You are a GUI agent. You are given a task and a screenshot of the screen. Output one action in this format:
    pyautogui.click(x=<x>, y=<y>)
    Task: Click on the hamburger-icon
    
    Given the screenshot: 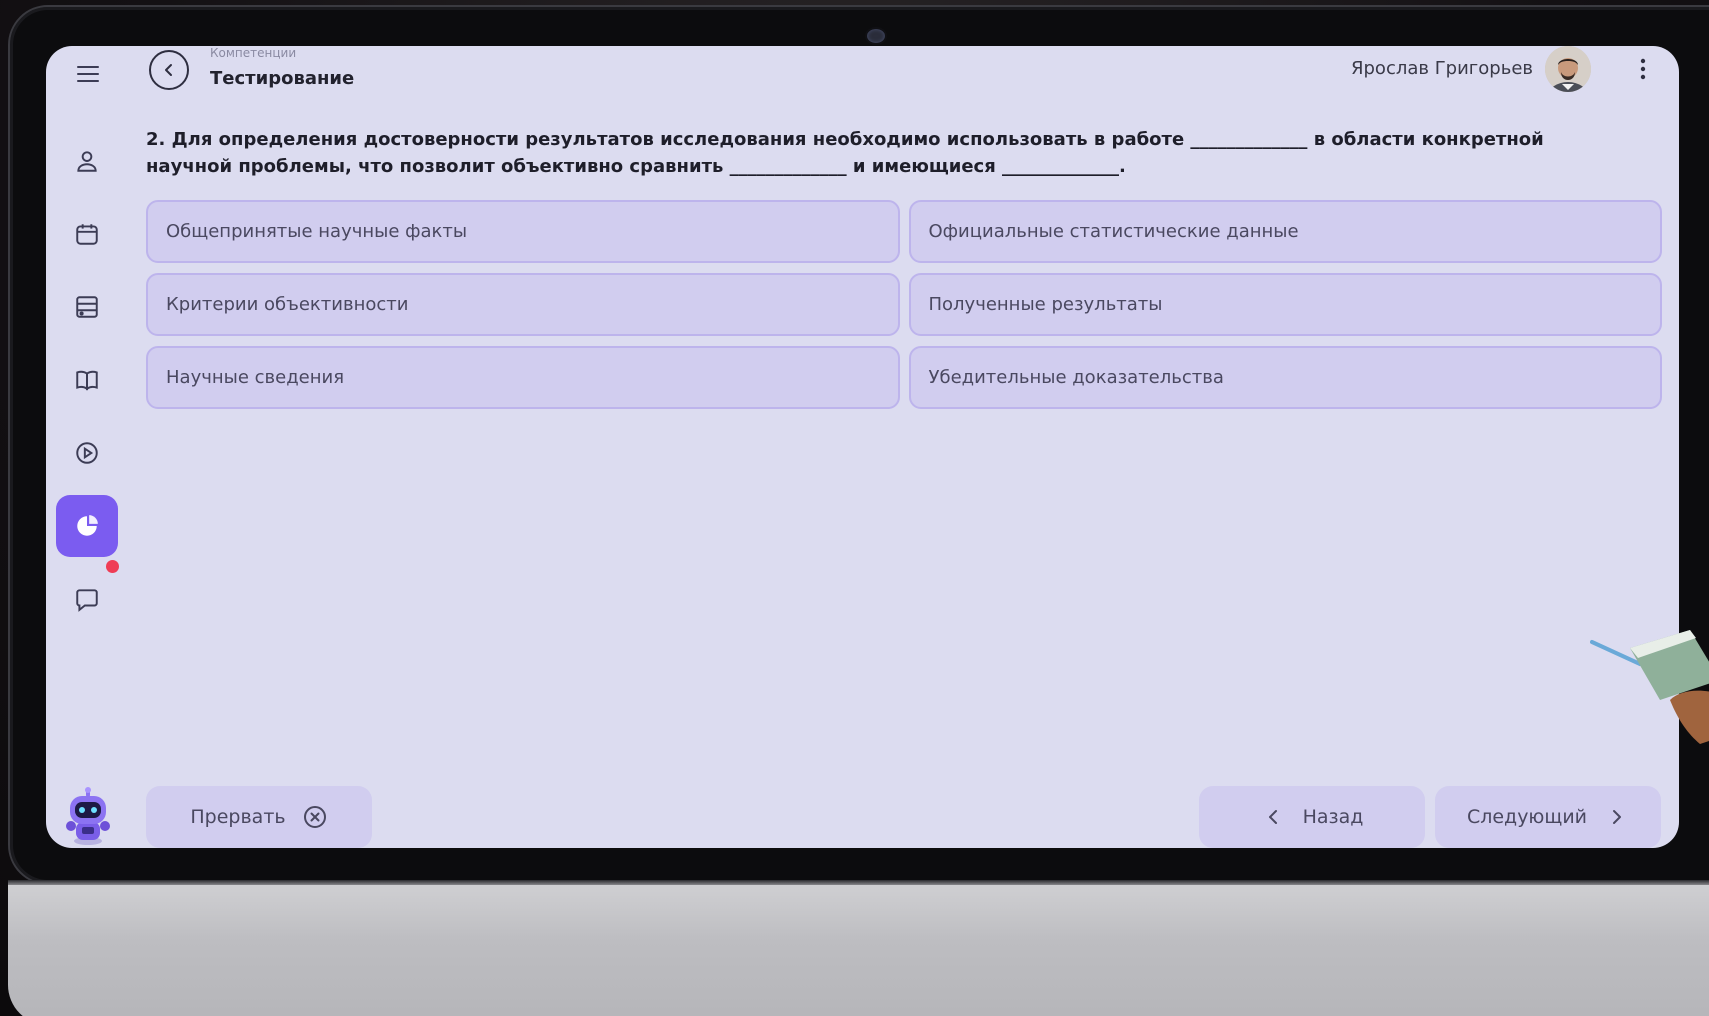 What is the action you would take?
    pyautogui.click(x=88, y=74)
    